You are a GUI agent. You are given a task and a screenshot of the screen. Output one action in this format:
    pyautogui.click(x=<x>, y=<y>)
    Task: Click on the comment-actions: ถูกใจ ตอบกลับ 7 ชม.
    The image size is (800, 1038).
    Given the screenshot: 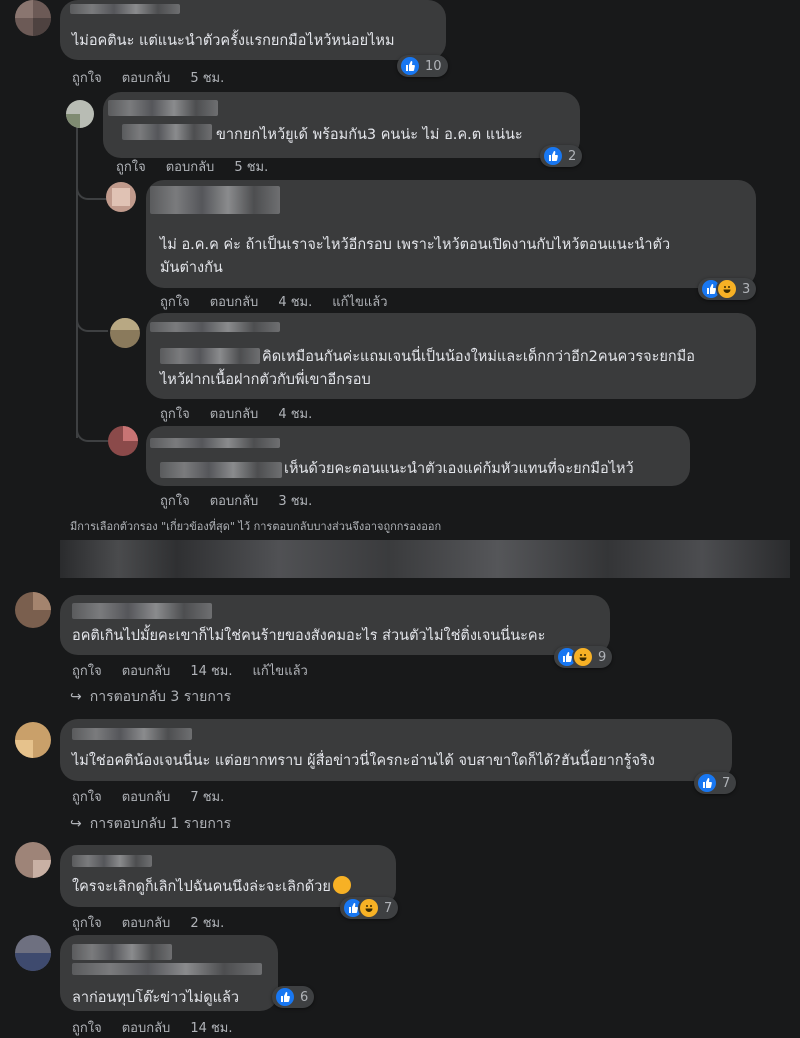 What is the action you would take?
    pyautogui.click(x=148, y=796)
    